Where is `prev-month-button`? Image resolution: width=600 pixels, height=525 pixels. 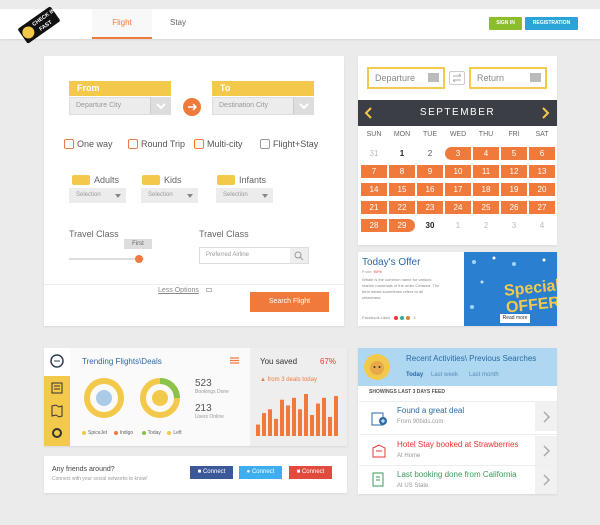
prev-month-button is located at coordinates (369, 113).